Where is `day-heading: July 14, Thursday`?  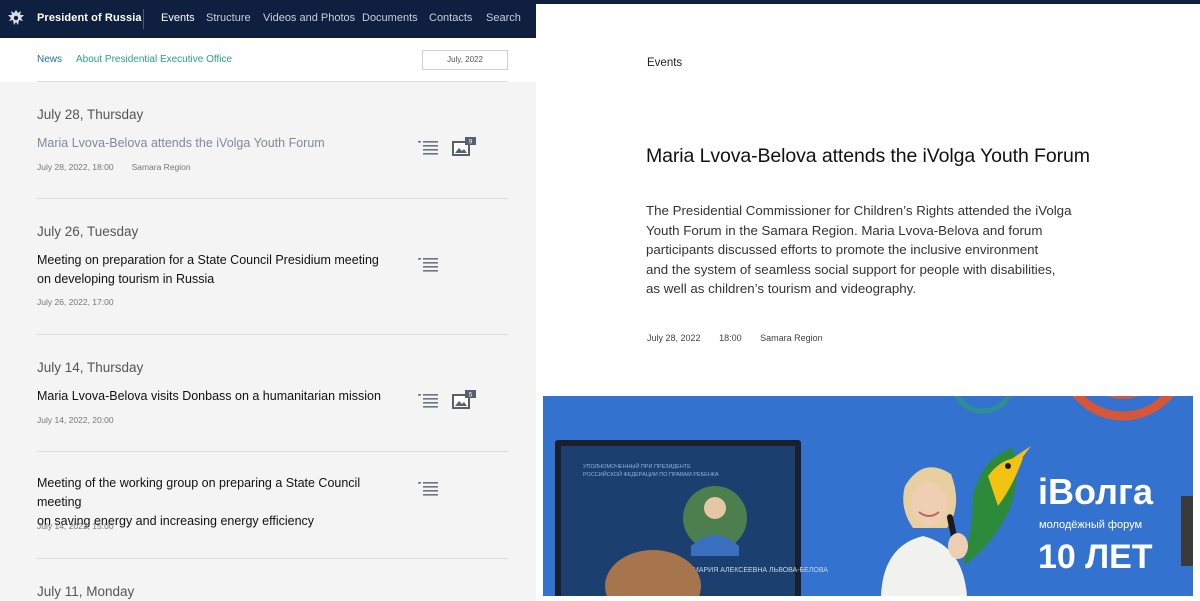 day-heading: July 14, Thursday is located at coordinates (90, 367).